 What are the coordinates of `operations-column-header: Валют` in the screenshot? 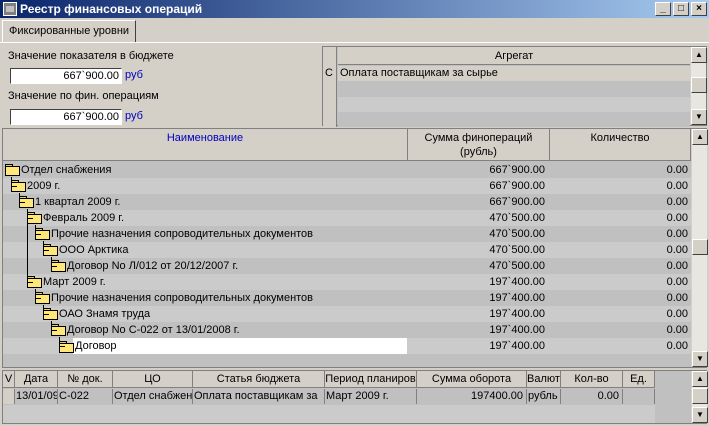 It's located at (544, 379).